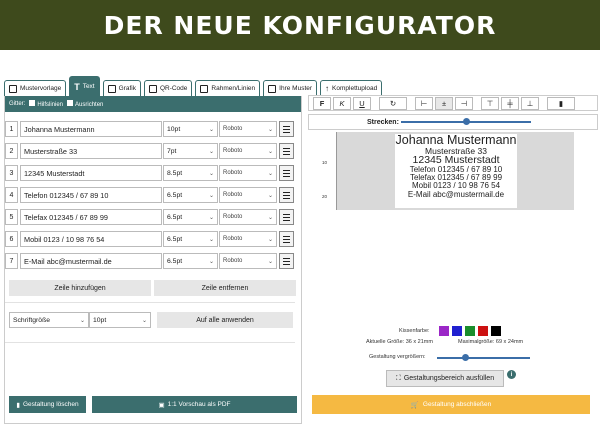 This screenshot has height=430, width=600. I want to click on tab-rahmen-linien: Rahmen/Linien, so click(228, 88).